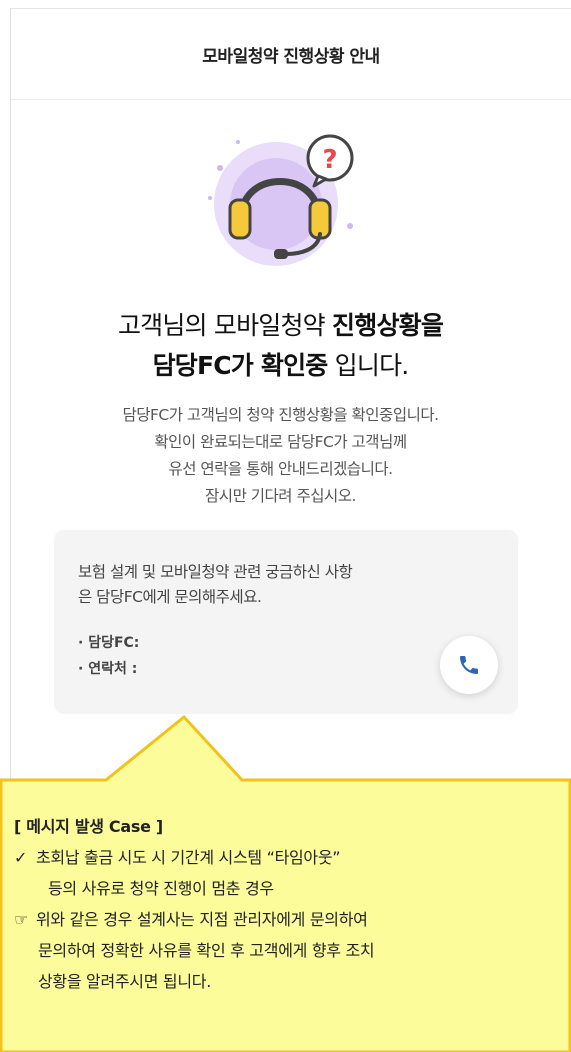 The image size is (571, 1052). What do you see at coordinates (280, 496) in the screenshot?
I see `description-line: 잠시만 기다려 주십시오.` at bounding box center [280, 496].